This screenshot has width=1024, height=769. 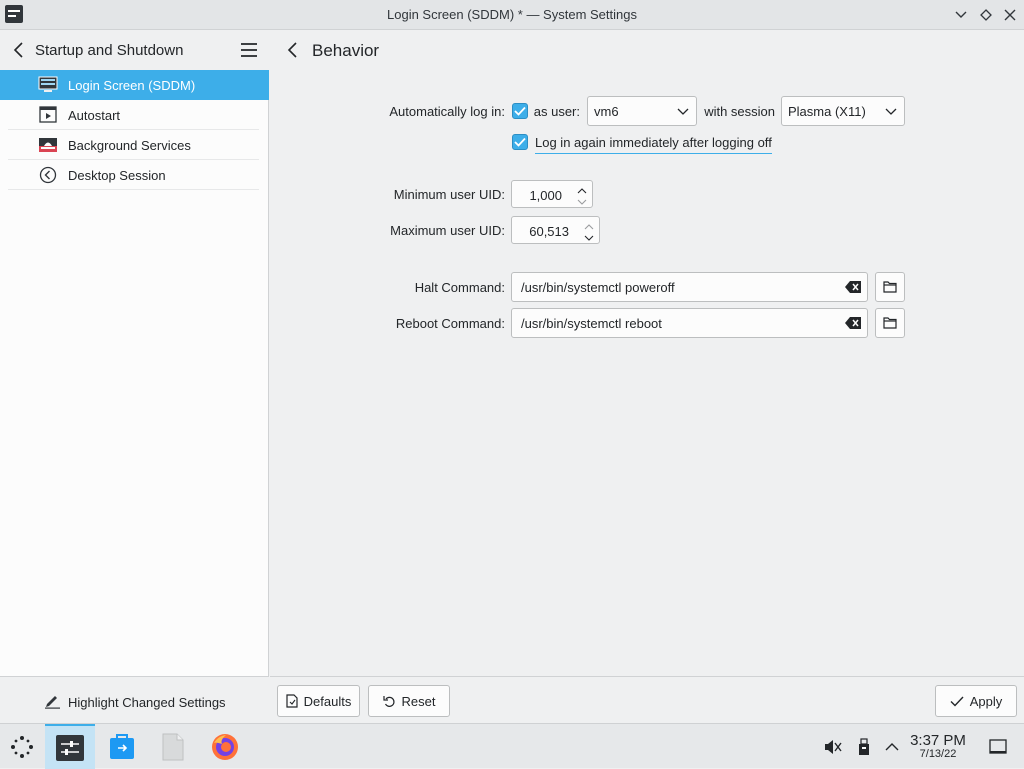 I want to click on highlight-changed-settings-button: Highlight Changed Settings, so click(x=135, y=702).